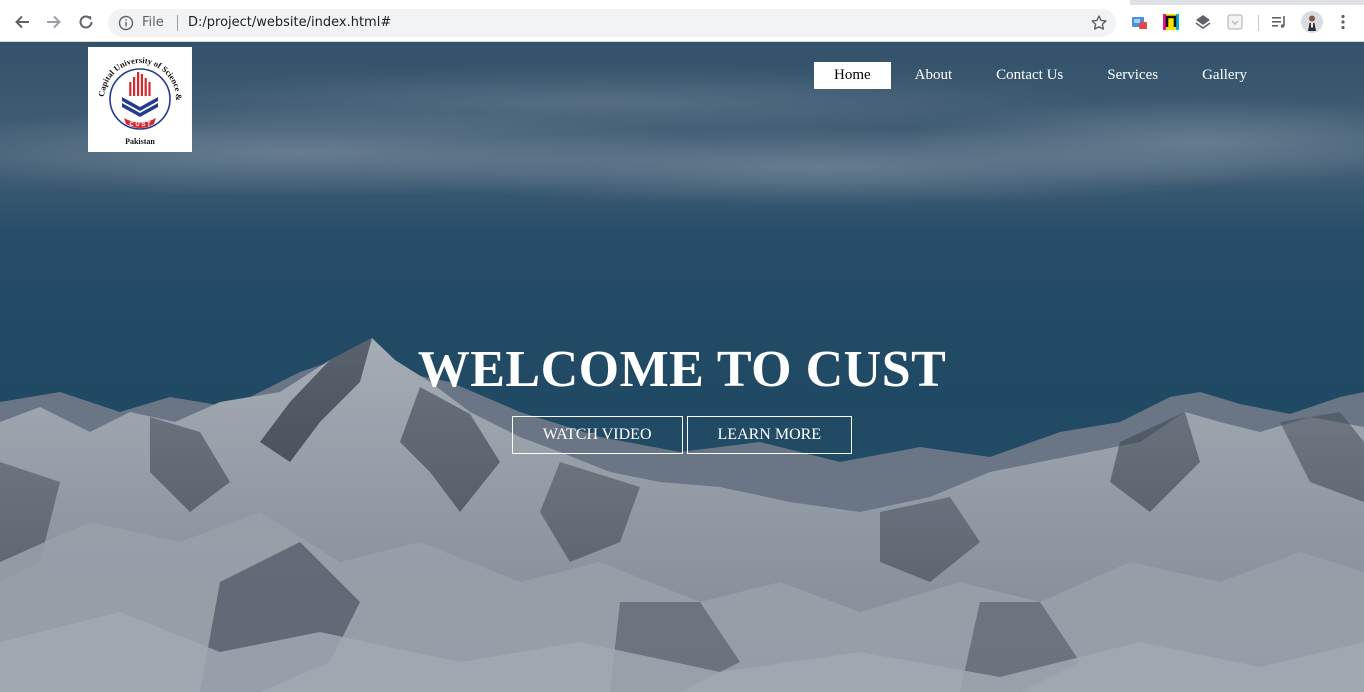 Image resolution: width=1364 pixels, height=692 pixels. What do you see at coordinates (1235, 22) in the screenshot?
I see `extension-pocket-icon` at bounding box center [1235, 22].